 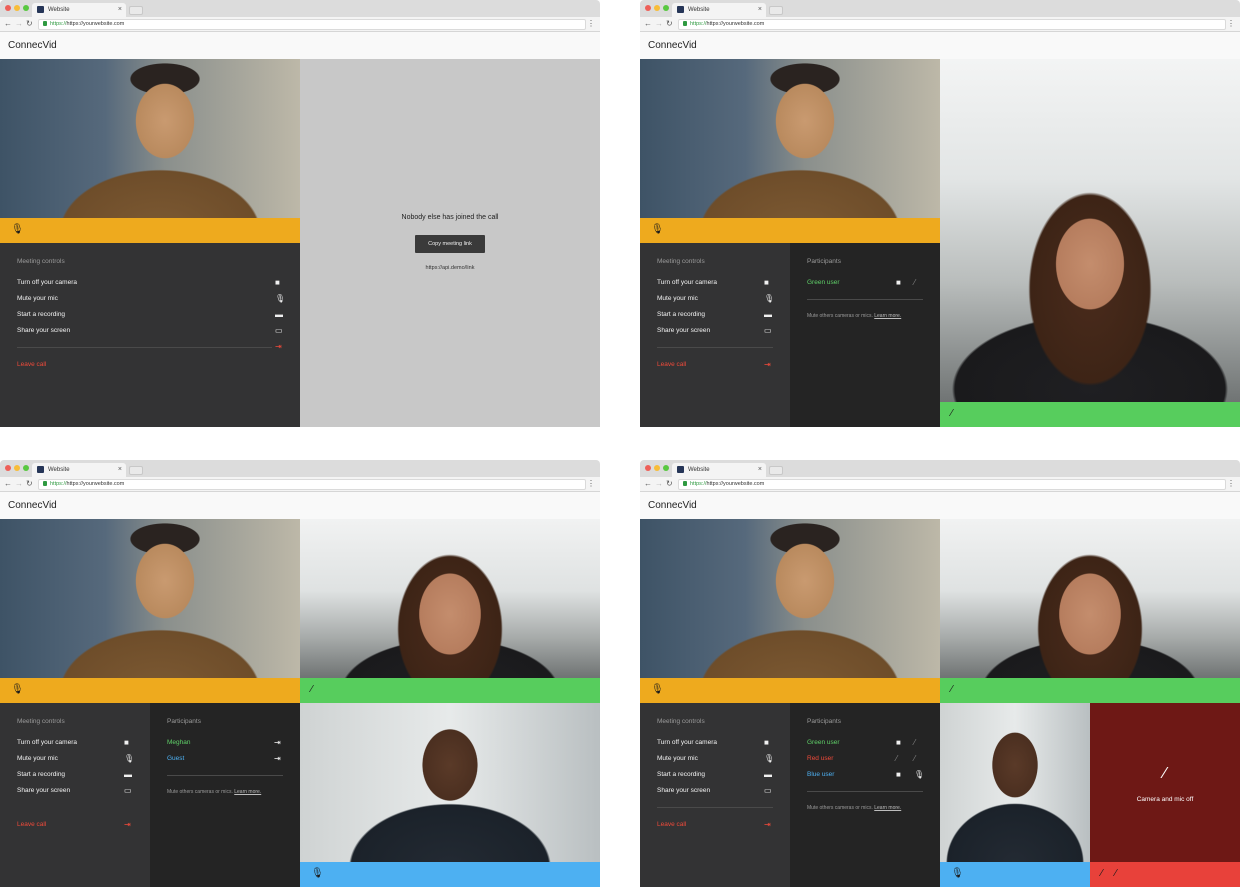 I want to click on meeting-link: https://api.demo/link, so click(x=450, y=268).